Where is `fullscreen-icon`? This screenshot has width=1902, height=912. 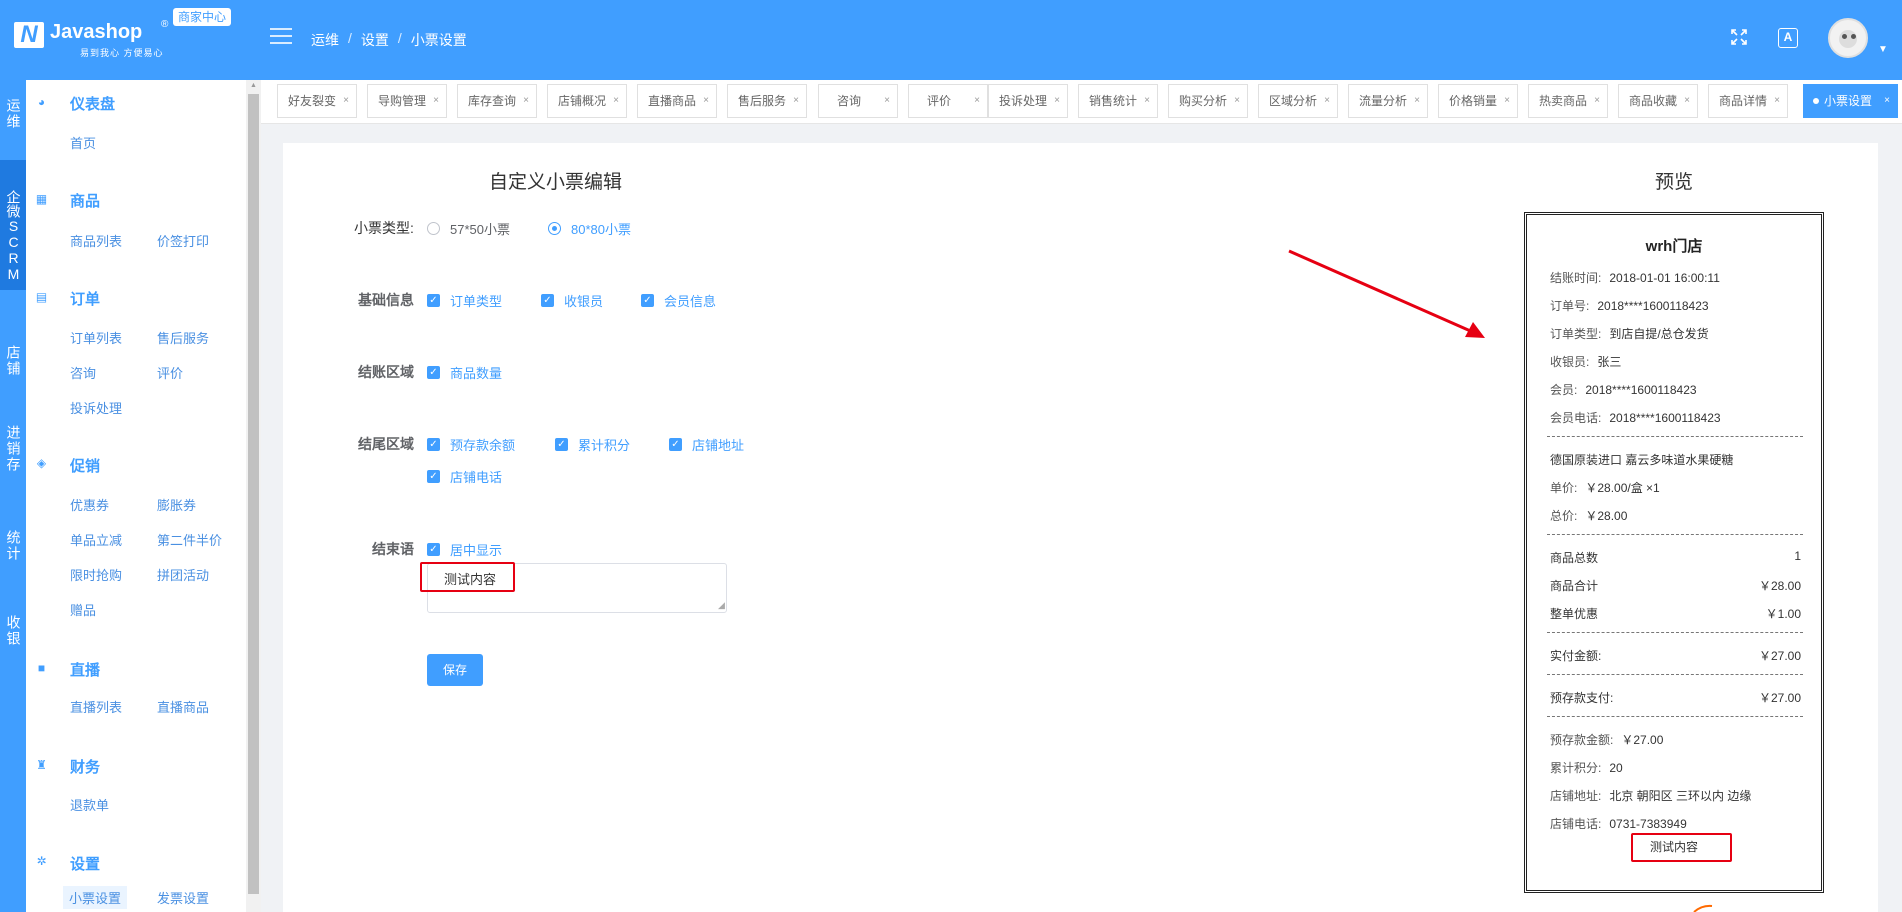 fullscreen-icon is located at coordinates (1739, 38).